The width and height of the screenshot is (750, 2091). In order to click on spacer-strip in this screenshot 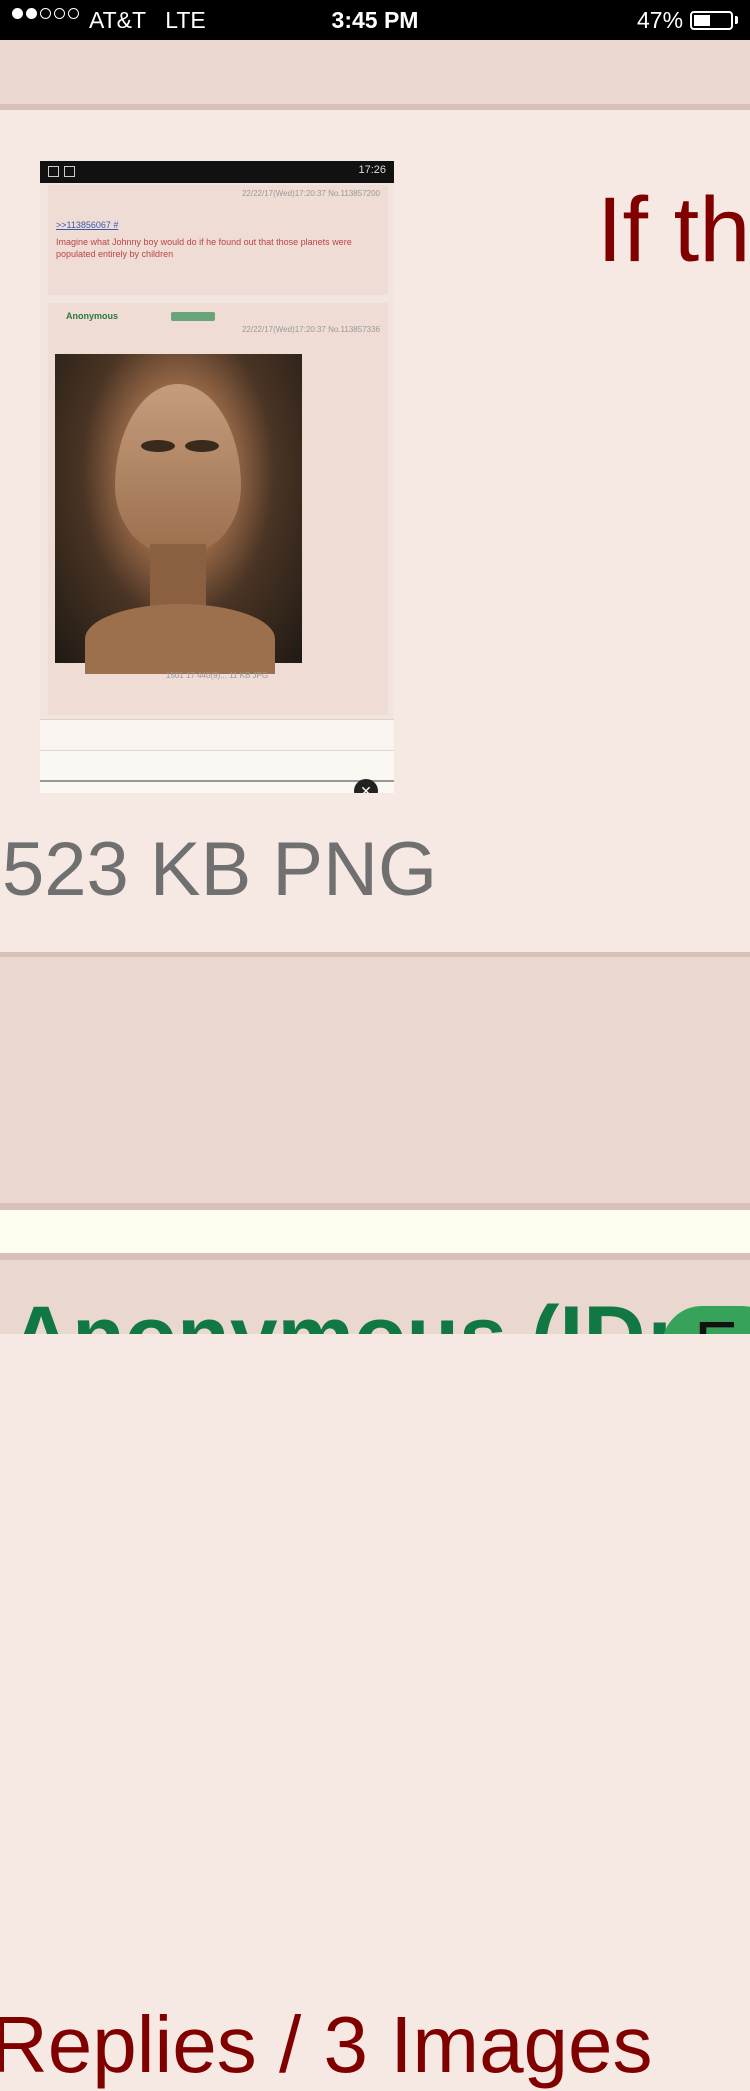, I will do `click(375, 1231)`.